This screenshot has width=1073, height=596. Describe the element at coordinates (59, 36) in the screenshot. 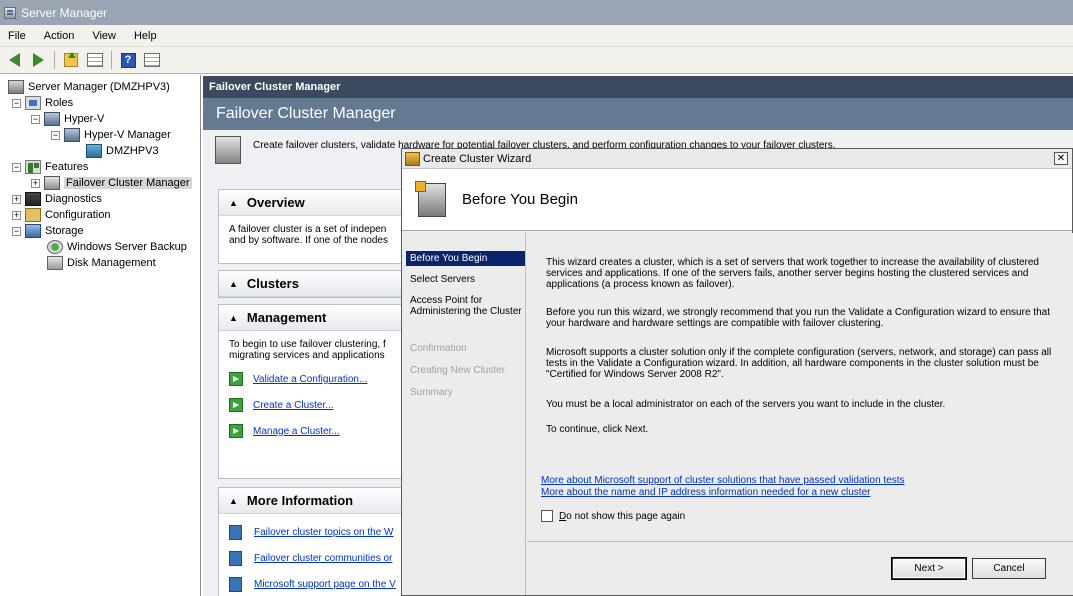

I see `menu-action: Action` at that location.